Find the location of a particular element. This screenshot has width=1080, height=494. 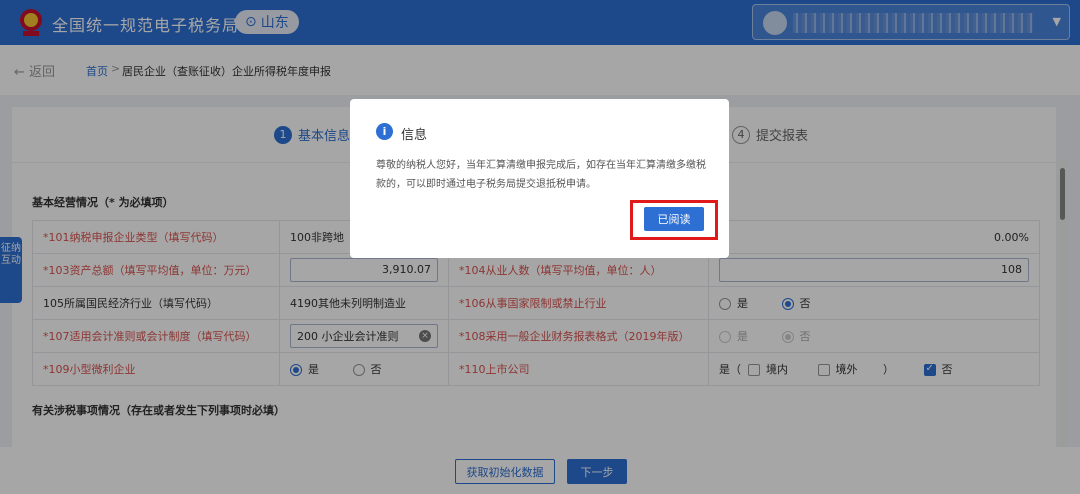

info-icon: i is located at coordinates (384, 131).